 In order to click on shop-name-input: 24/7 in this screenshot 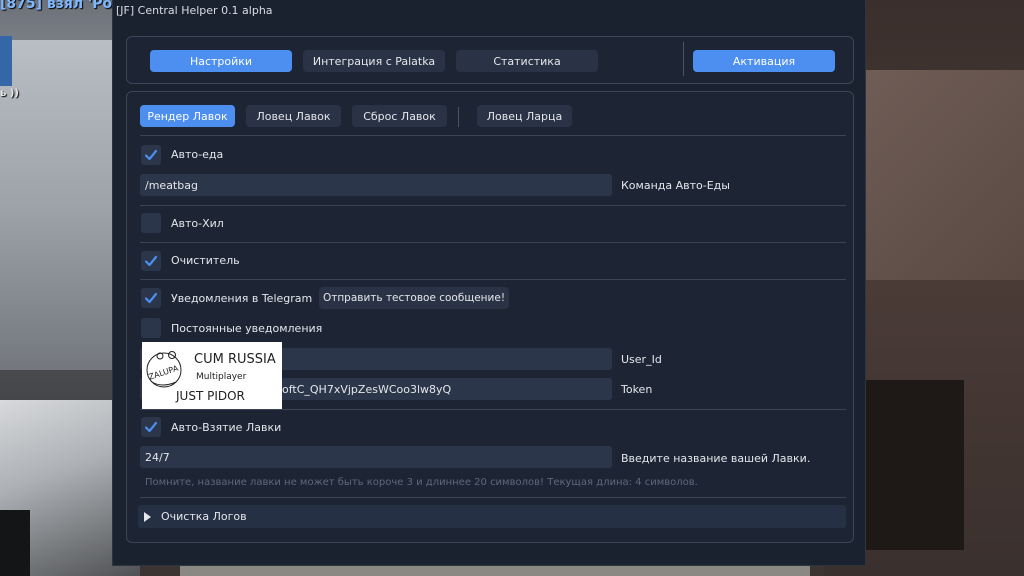, I will do `click(376, 457)`.